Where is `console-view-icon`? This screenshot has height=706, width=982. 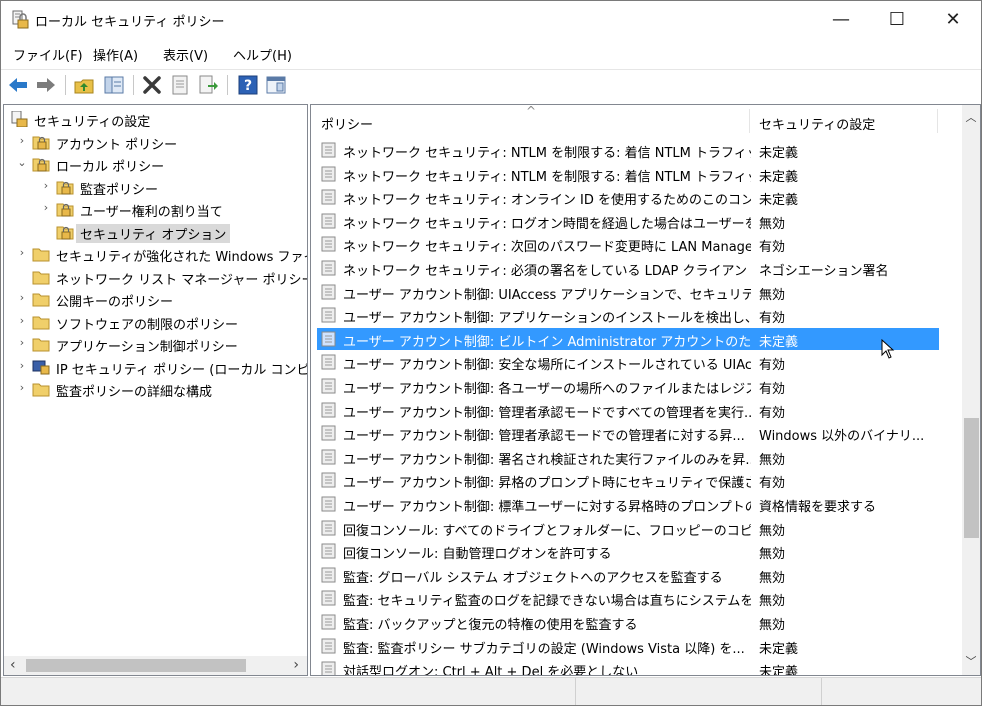
console-view-icon is located at coordinates (276, 85).